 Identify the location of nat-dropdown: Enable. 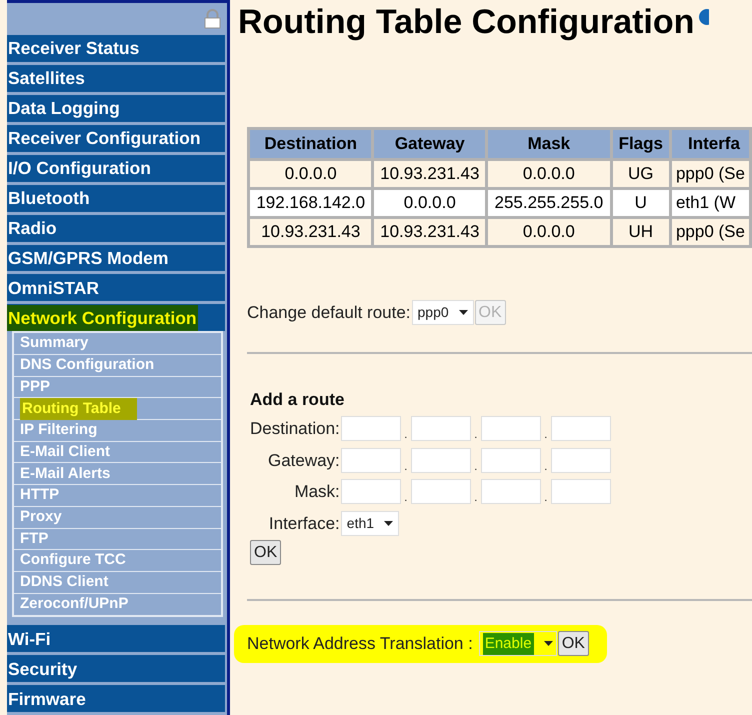
(517, 643).